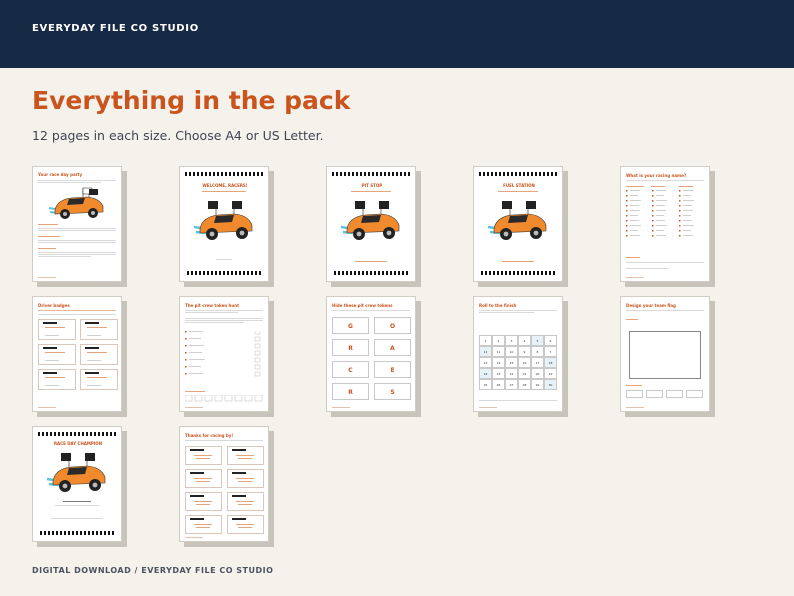 This screenshot has height=596, width=794. I want to click on page-thumbnail-12: Thanks for racing by!, so click(224, 484).